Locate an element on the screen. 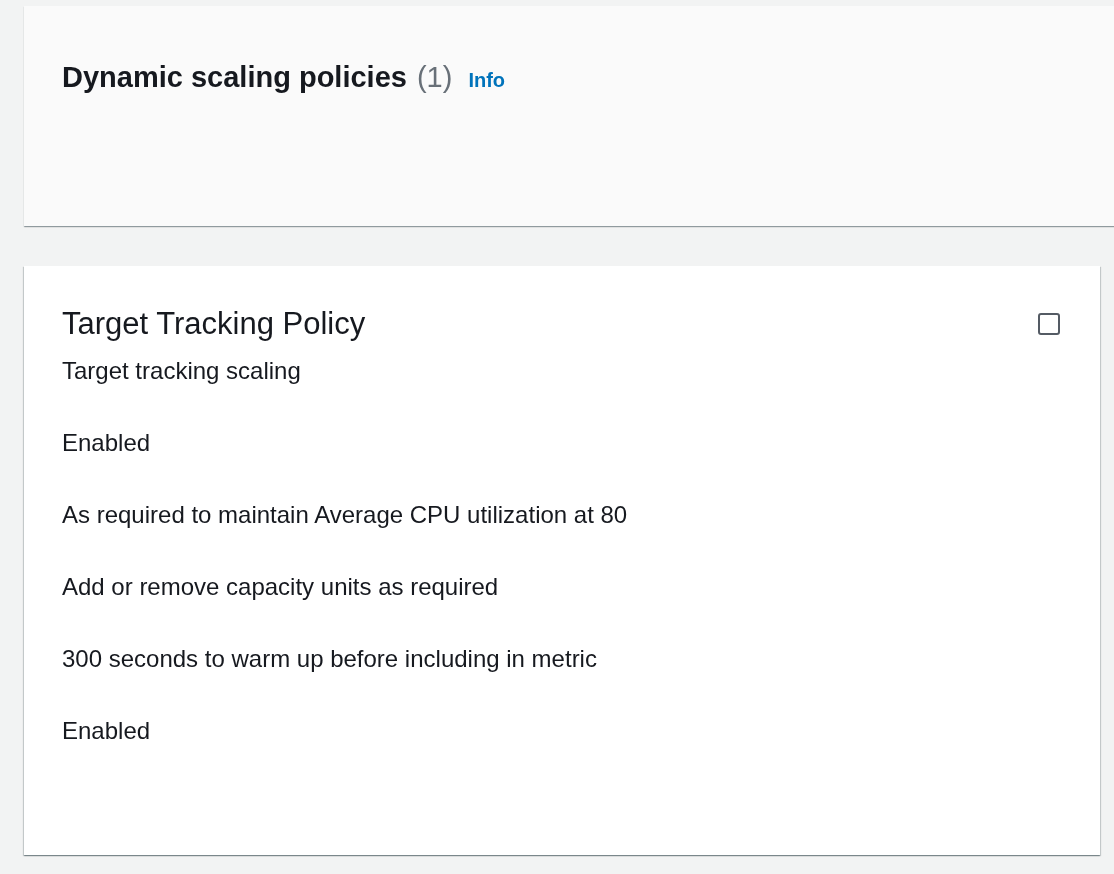 This screenshot has width=1114, height=874. policy-detail: As required to maintain Average CPU utilization at 80 is located at coordinates (345, 515).